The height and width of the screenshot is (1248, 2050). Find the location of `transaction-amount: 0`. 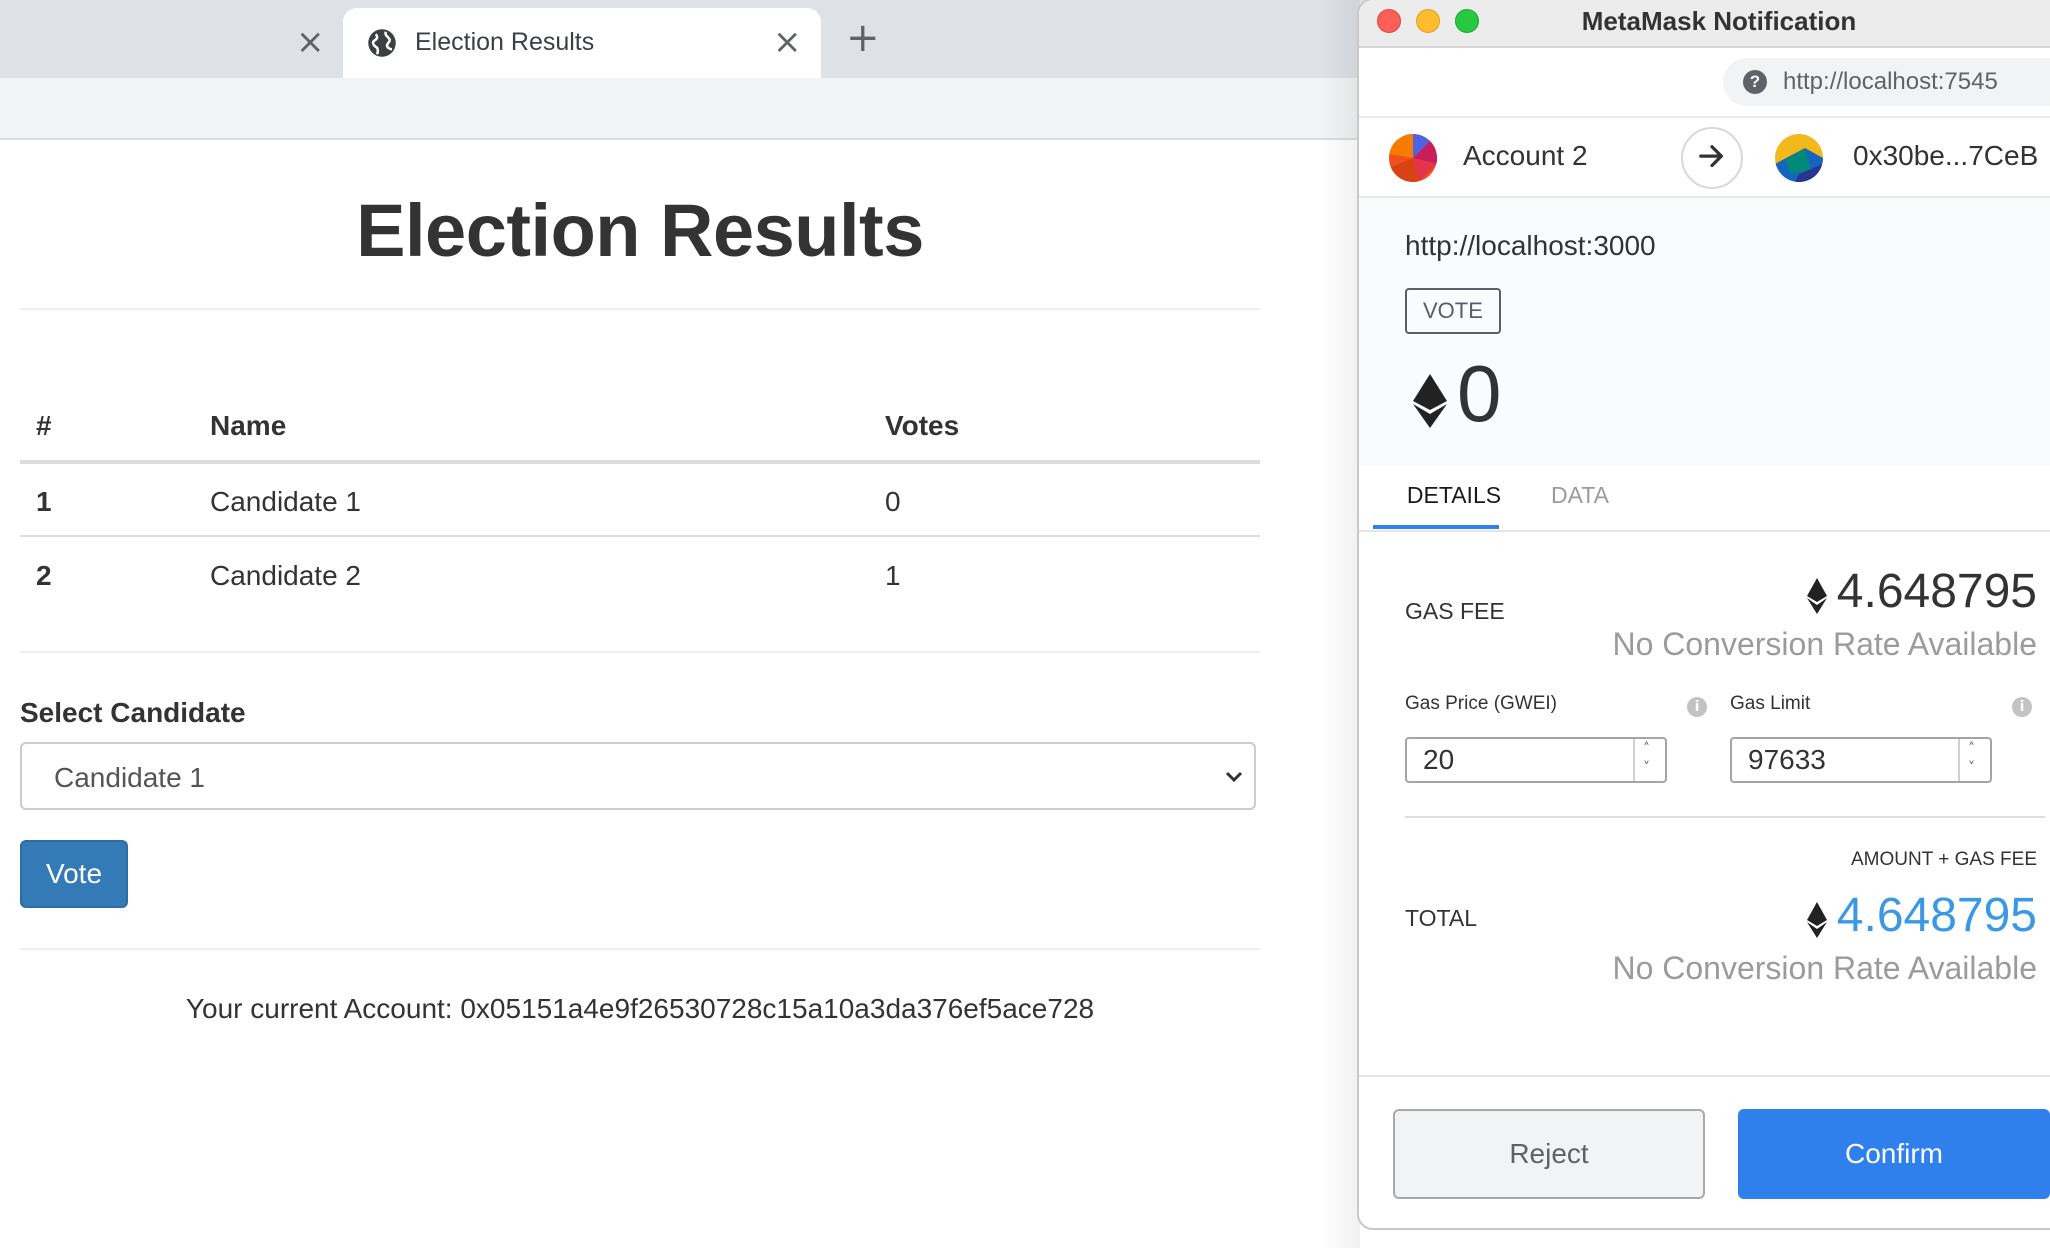

transaction-amount: 0 is located at coordinates (1479, 393).